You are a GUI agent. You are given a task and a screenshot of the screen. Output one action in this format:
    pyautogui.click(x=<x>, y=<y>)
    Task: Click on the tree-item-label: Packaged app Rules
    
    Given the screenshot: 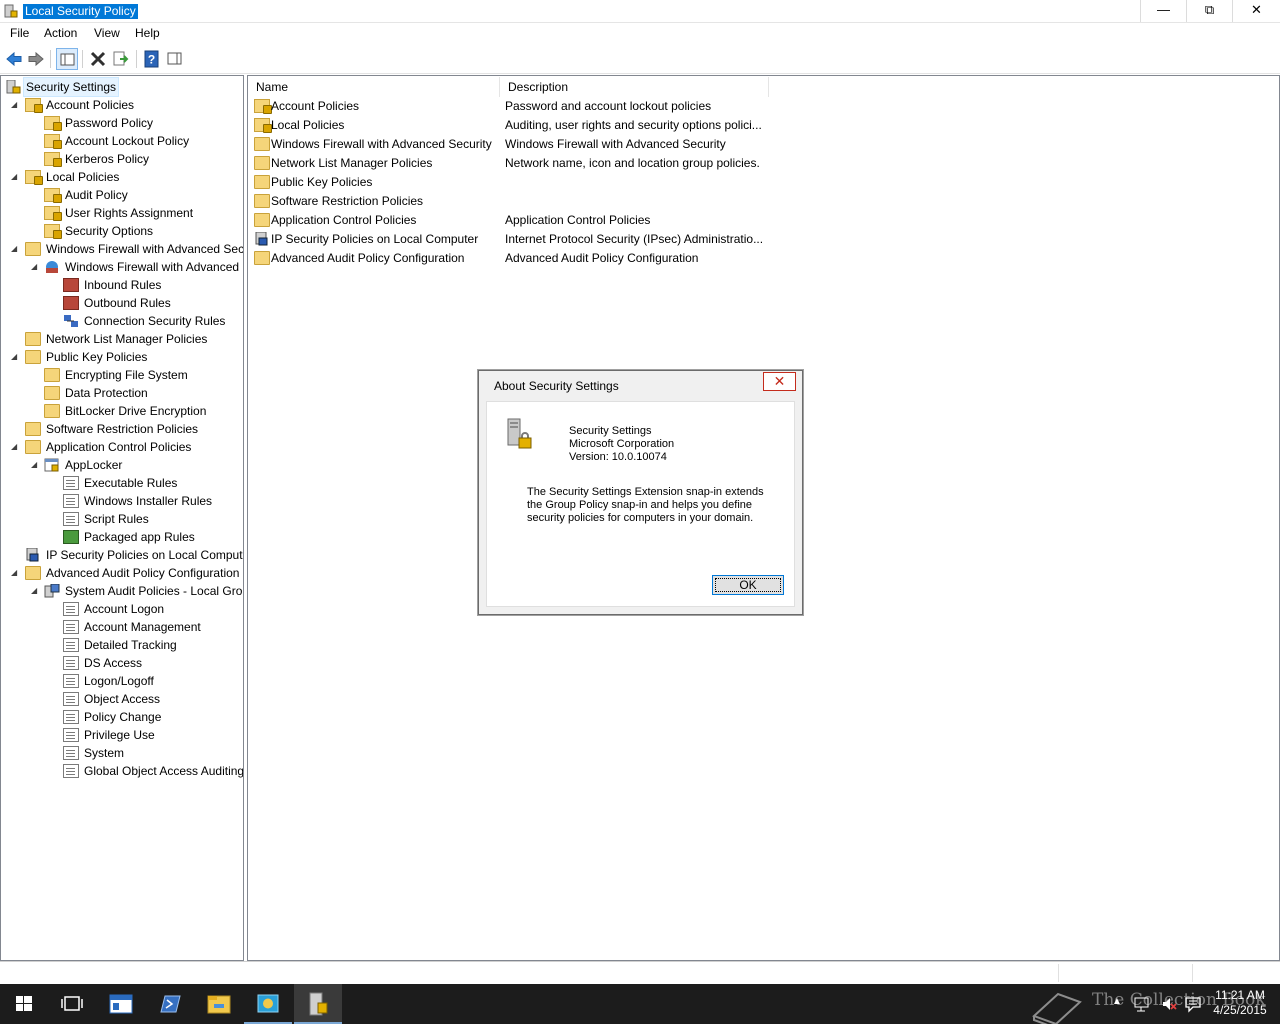 What is the action you would take?
    pyautogui.click(x=139, y=537)
    